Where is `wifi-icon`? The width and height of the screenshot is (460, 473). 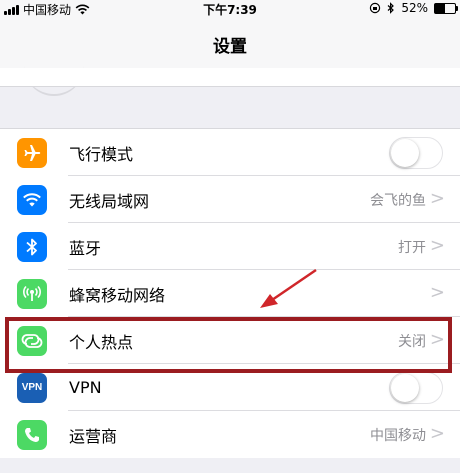
wifi-icon is located at coordinates (32, 199).